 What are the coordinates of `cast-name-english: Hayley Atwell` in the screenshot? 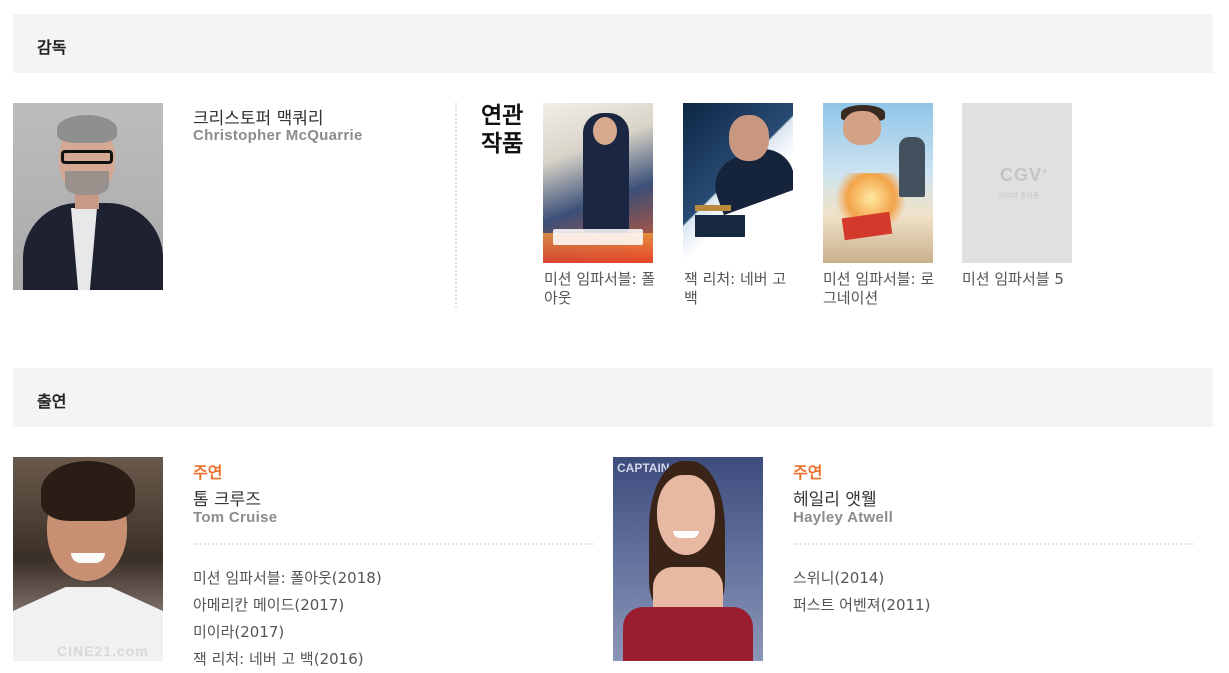 It's located at (843, 517).